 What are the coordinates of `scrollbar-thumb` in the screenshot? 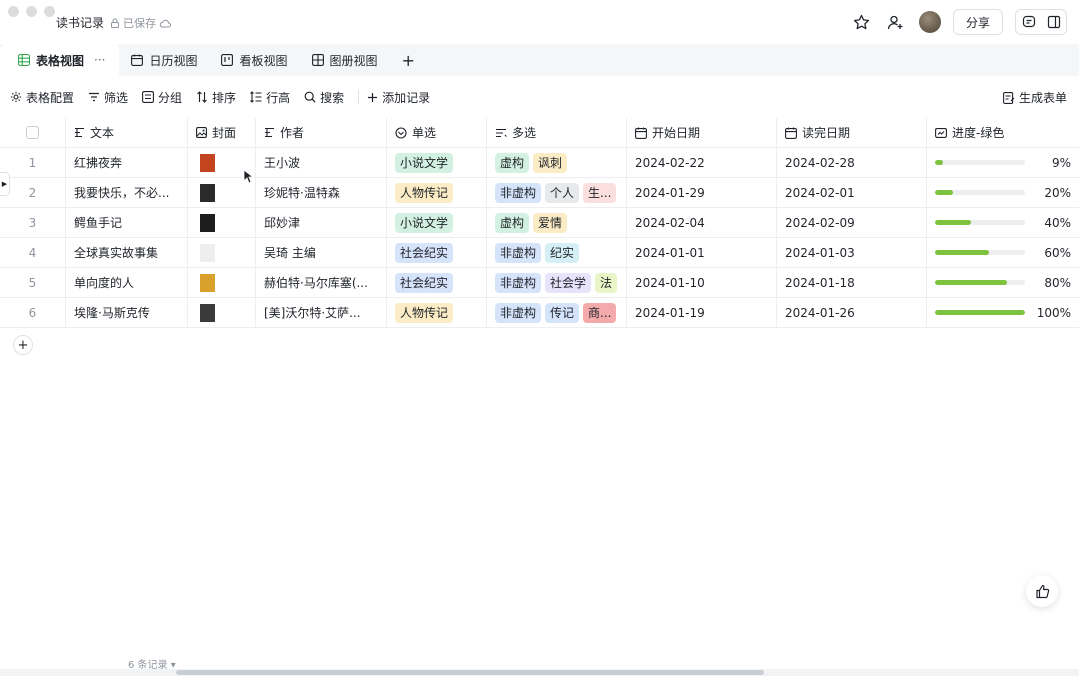 It's located at (470, 672).